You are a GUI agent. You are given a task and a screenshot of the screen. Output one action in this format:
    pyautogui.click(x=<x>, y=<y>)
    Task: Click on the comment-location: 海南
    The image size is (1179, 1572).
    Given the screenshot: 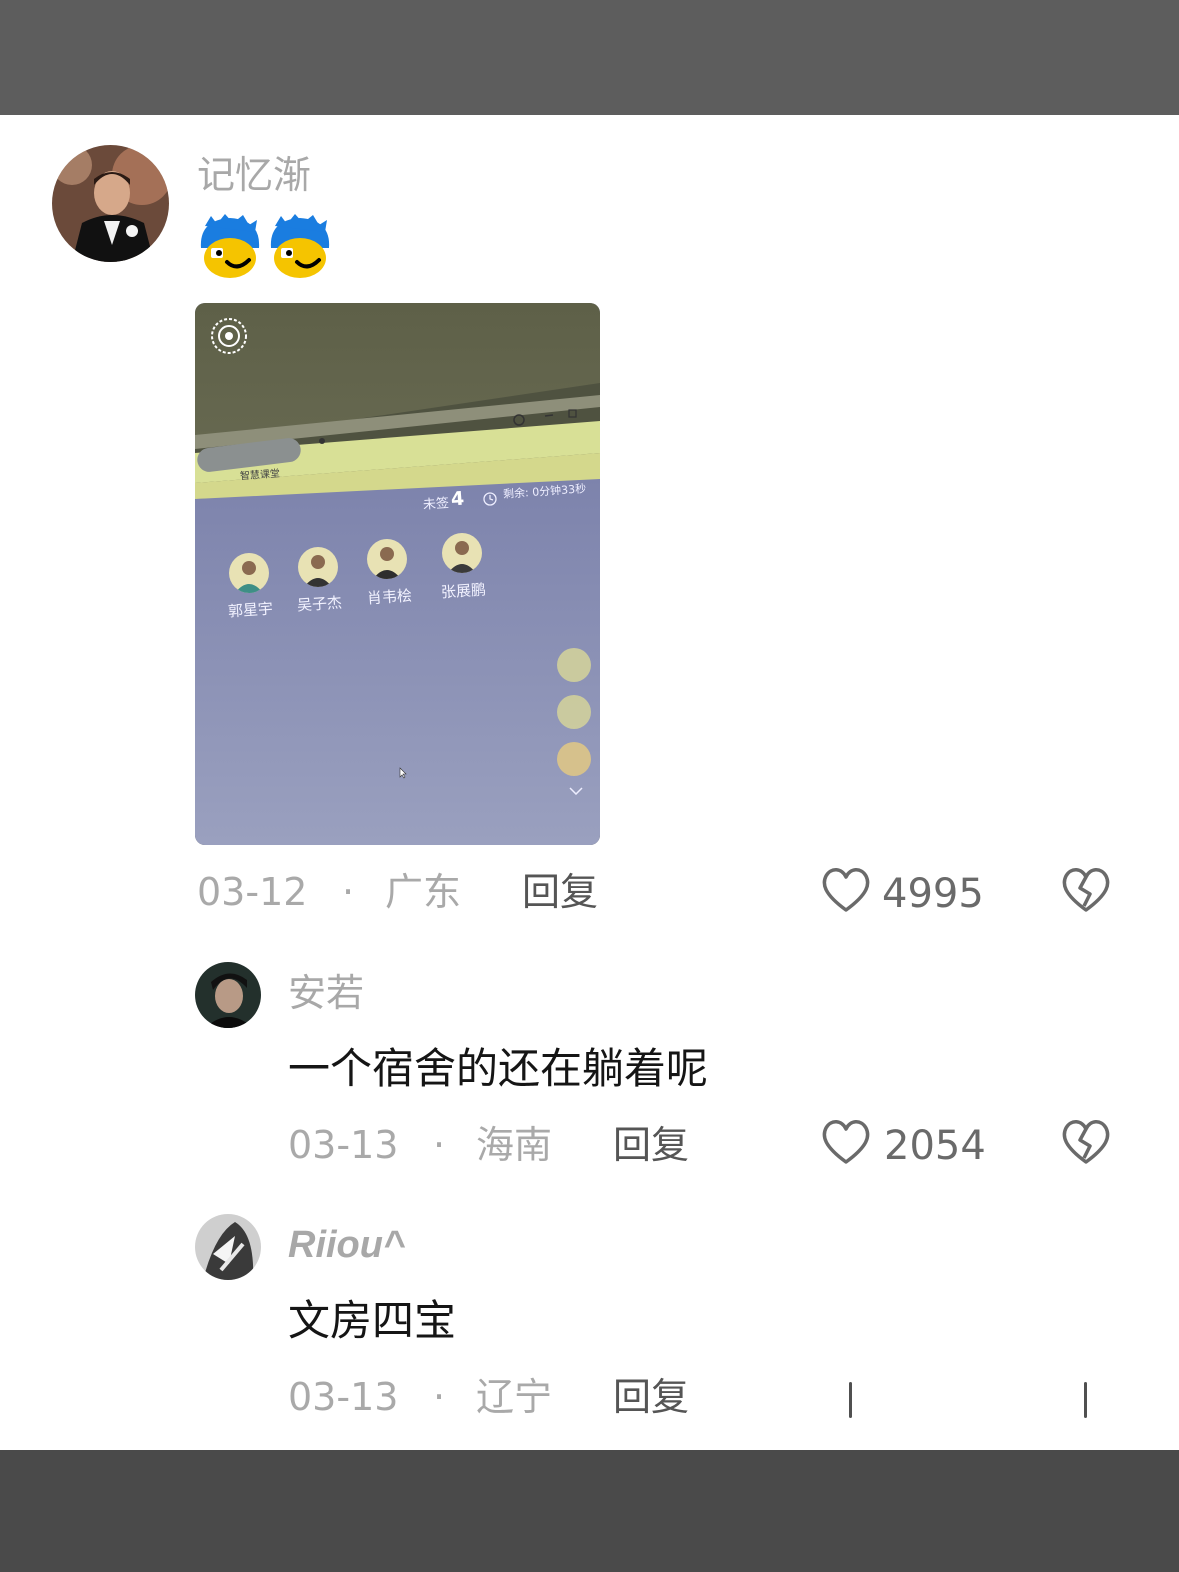 What is the action you would take?
    pyautogui.click(x=514, y=1145)
    